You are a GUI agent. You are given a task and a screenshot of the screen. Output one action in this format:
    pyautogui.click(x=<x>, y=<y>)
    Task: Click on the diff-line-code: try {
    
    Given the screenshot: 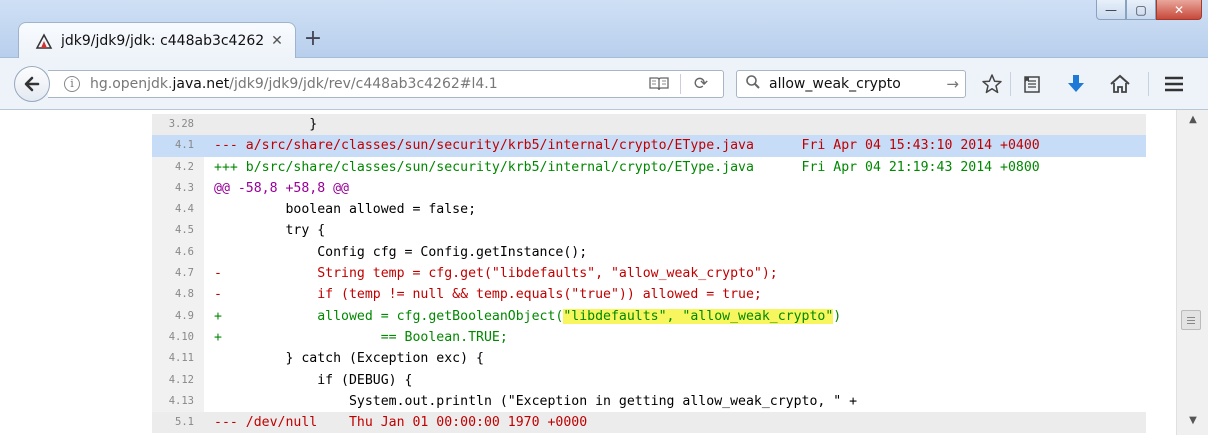 What is the action you would take?
    pyautogui.click(x=270, y=231)
    